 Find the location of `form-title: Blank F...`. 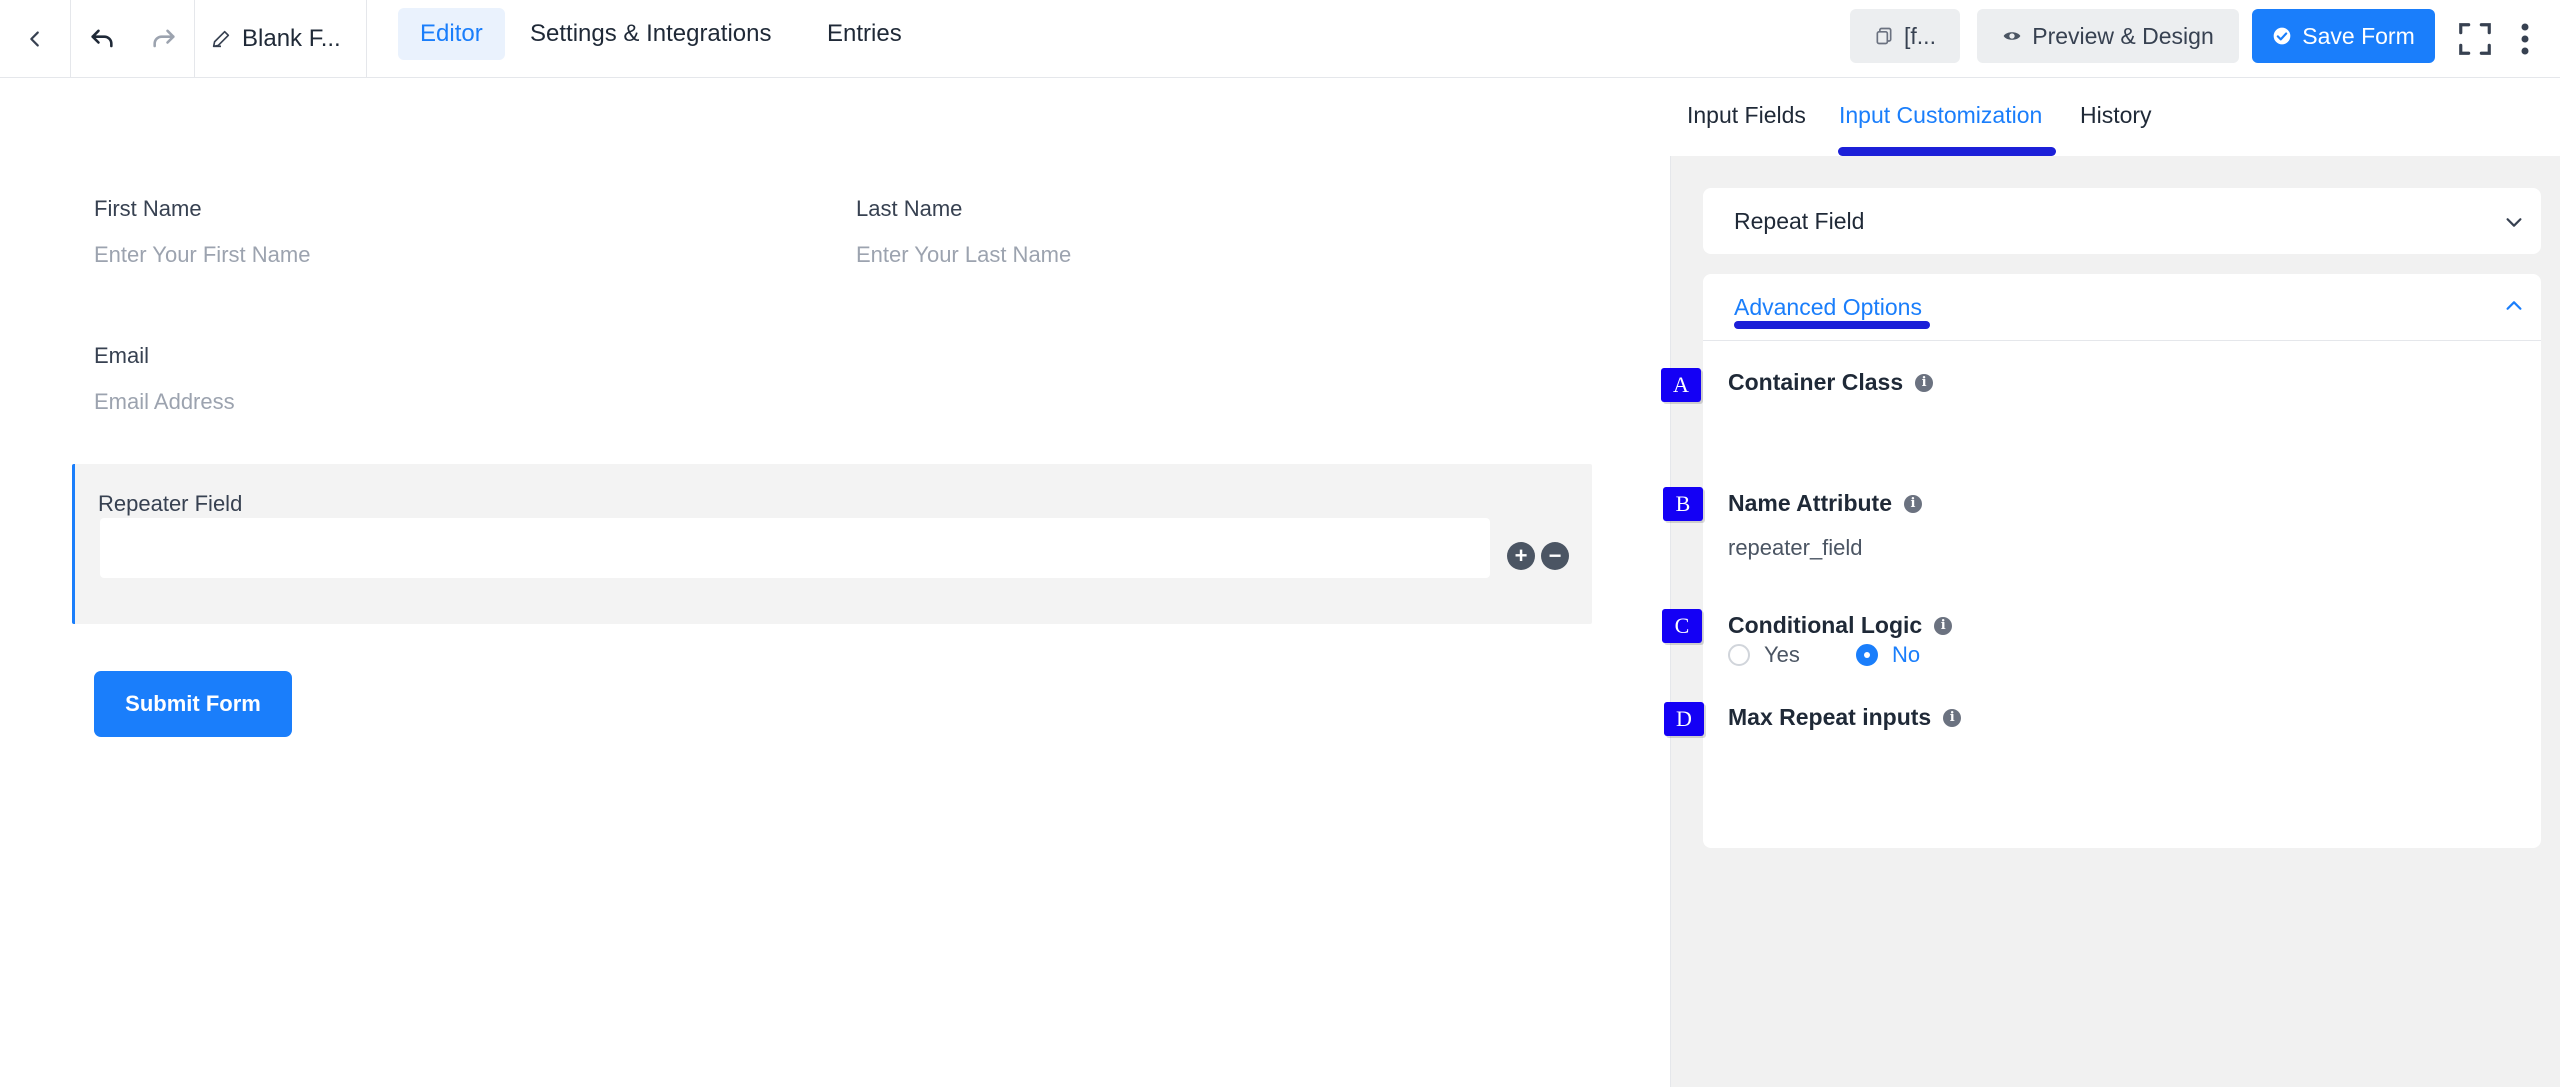

form-title: Blank F... is located at coordinates (291, 38).